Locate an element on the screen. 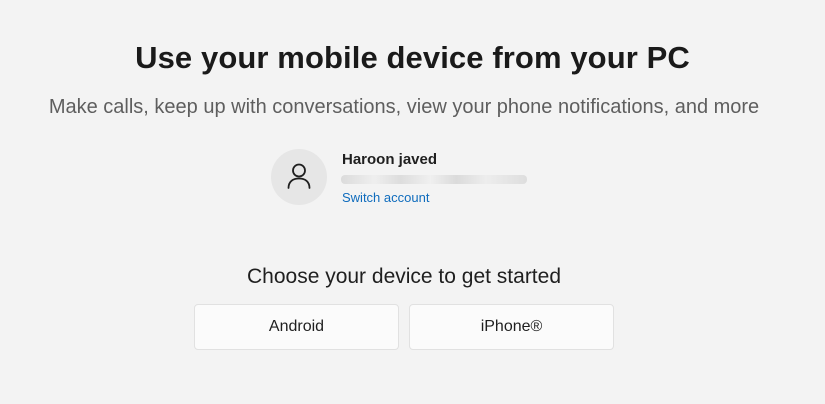 This screenshot has height=404, width=825. account-email-redacted is located at coordinates (434, 179).